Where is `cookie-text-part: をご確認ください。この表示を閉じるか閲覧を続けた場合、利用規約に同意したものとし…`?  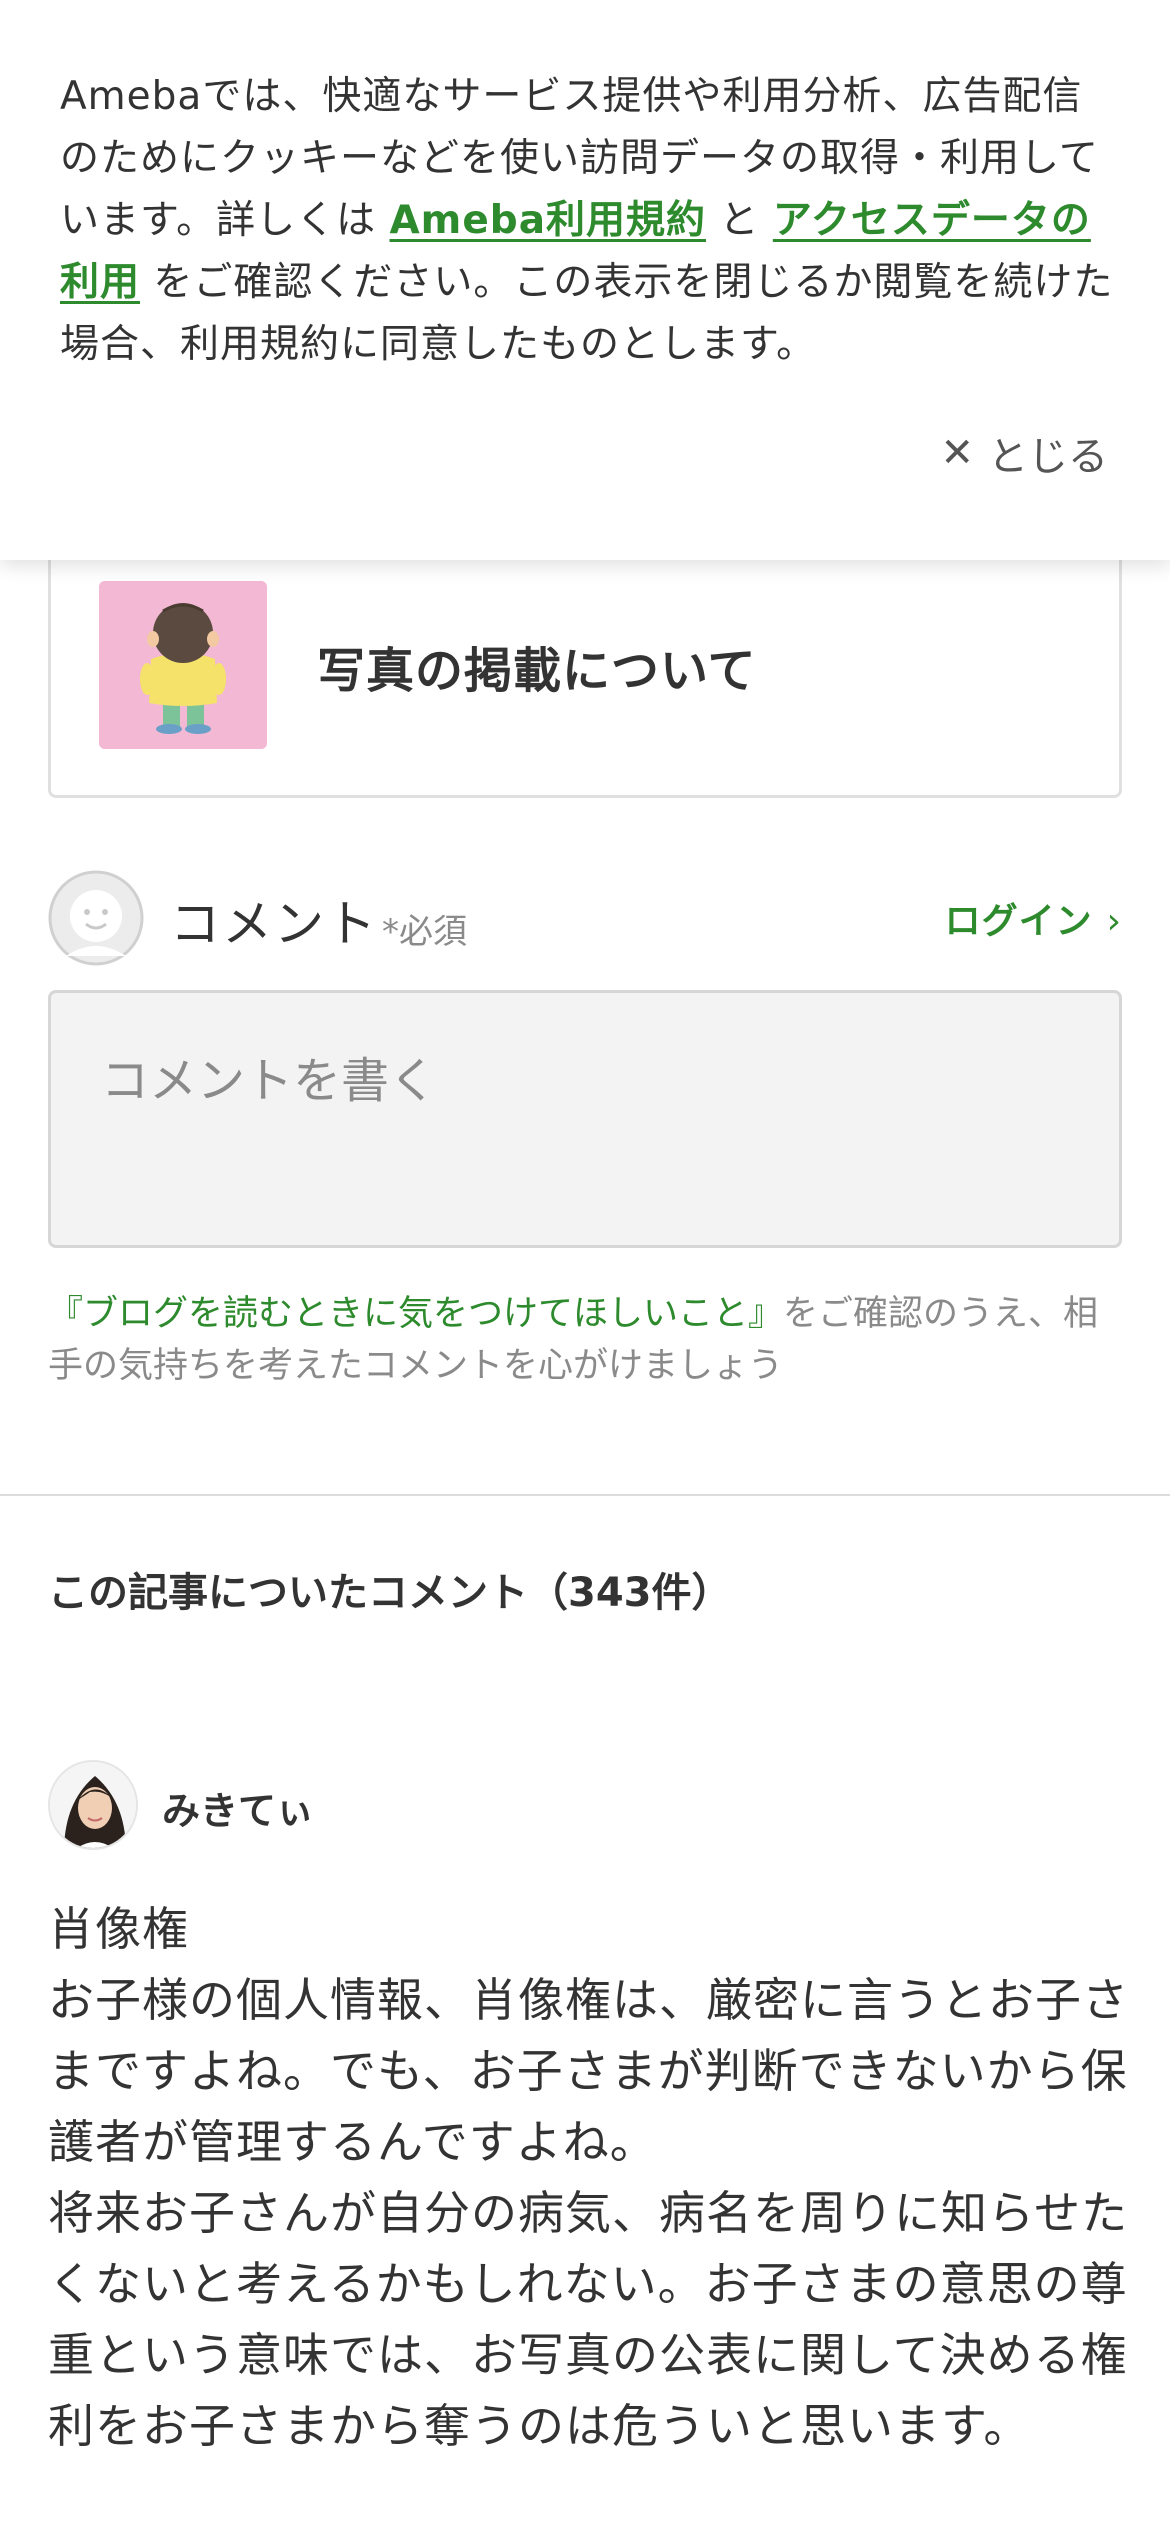
cookie-text-part: をご確認ください。この表示を閉じるか閲覧を続けた場合、利用規約に同意したものとし… is located at coordinates (587, 313).